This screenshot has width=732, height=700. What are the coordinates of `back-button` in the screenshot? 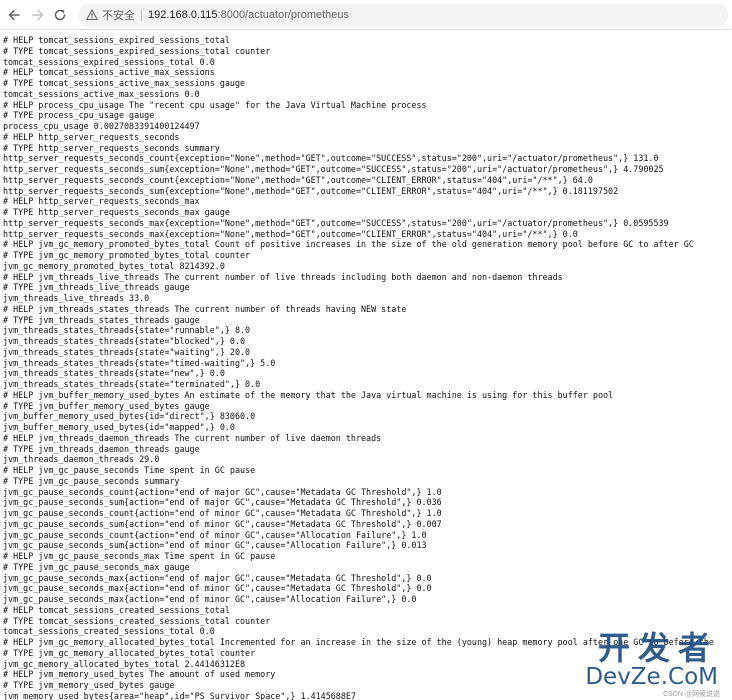 It's located at (14, 15).